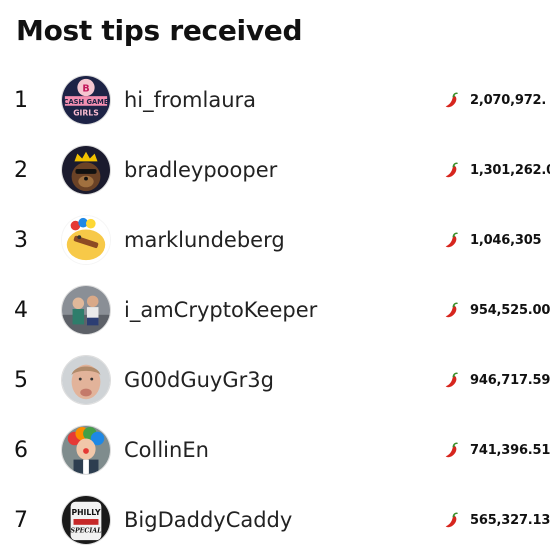 The width and height of the screenshot is (550, 556). I want to click on tip-amount: 1,301,262.0, so click(496, 170).